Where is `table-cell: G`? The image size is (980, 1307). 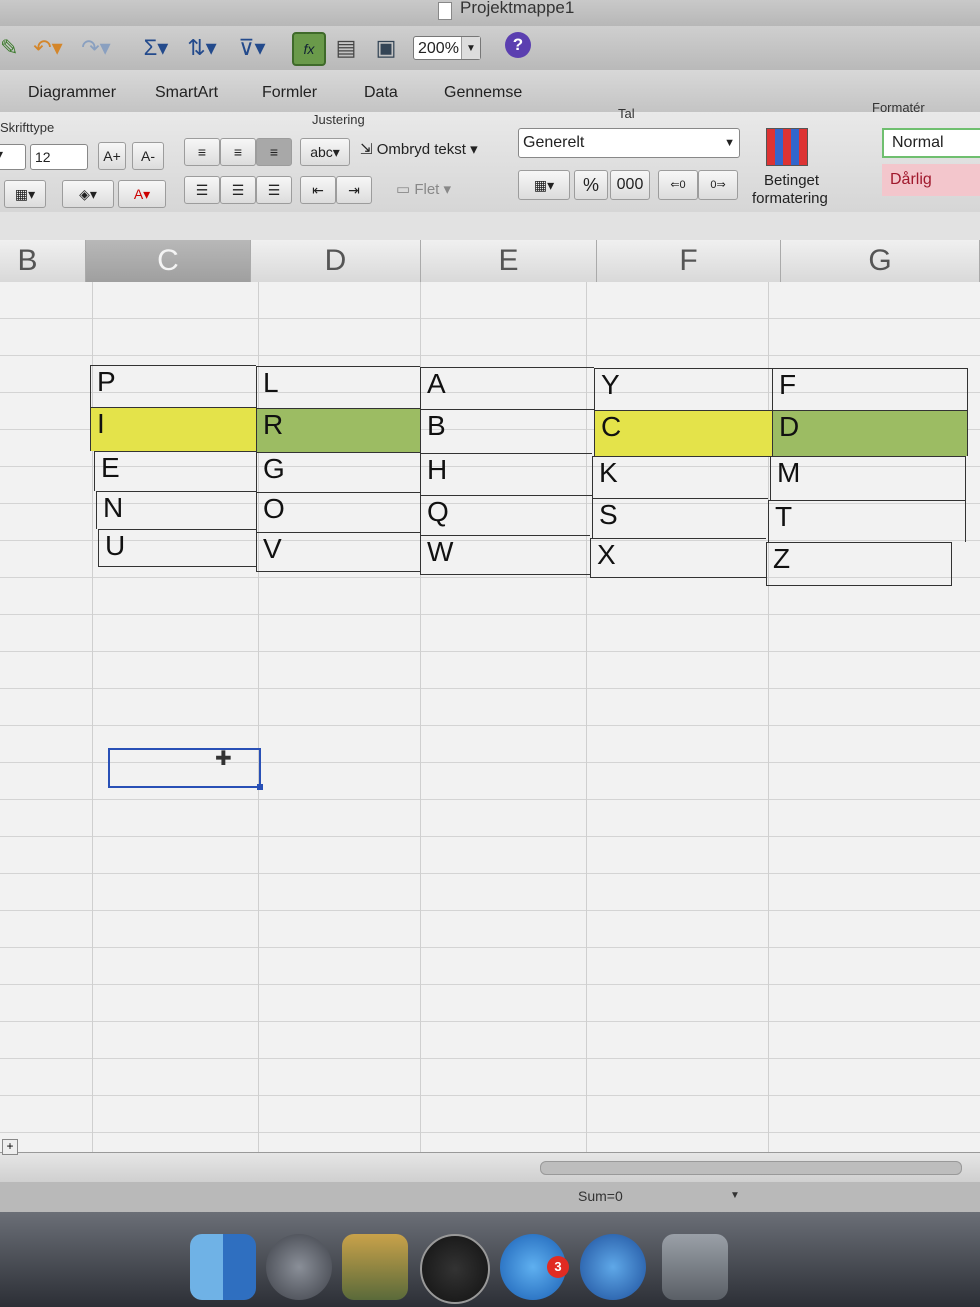 table-cell: G is located at coordinates (338, 472).